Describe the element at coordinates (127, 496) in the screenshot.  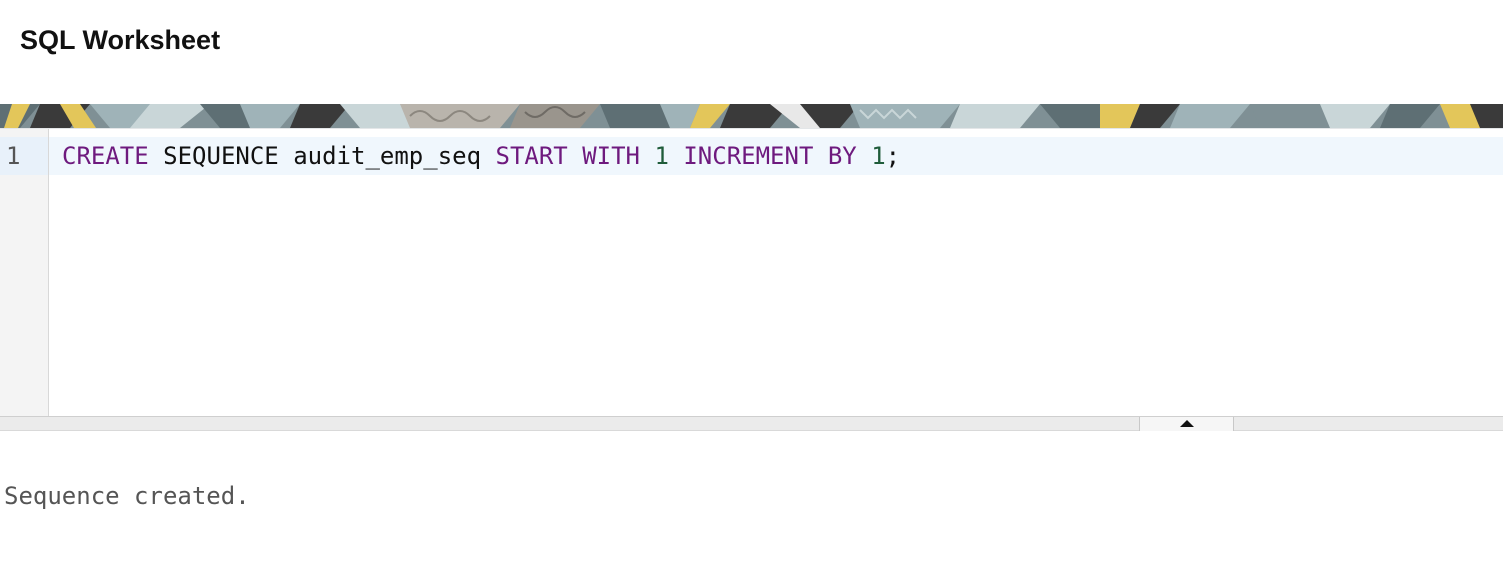
I see `output-message: Sequence created.` at that location.